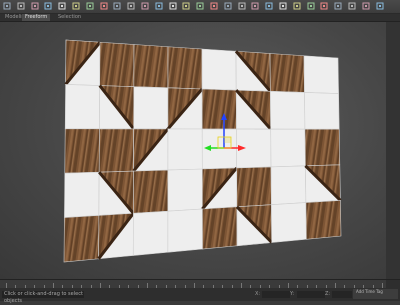 This screenshot has width=400, height=305. What do you see at coordinates (258, 294) in the screenshot?
I see `x-label: X:` at bounding box center [258, 294].